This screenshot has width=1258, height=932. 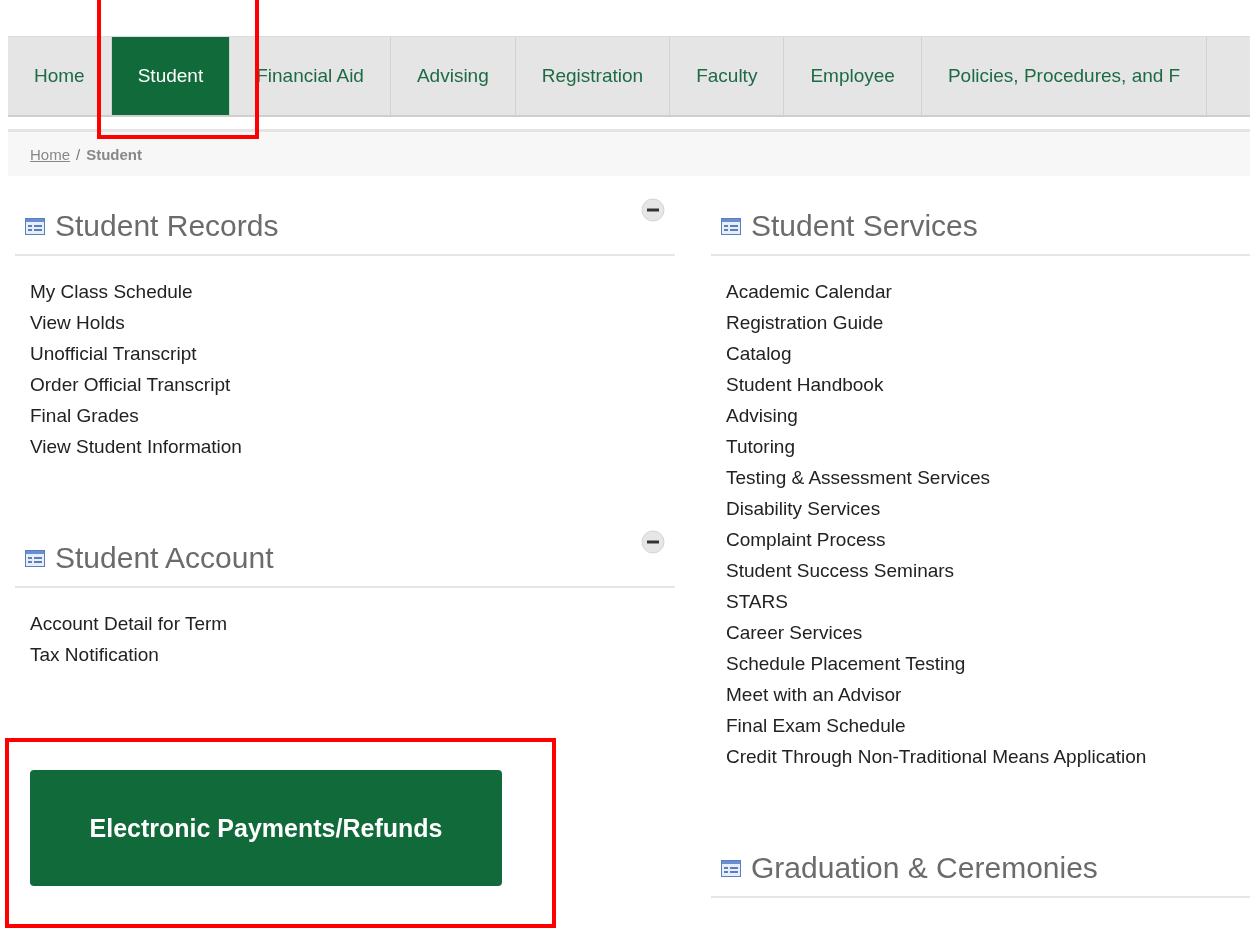 What do you see at coordinates (171, 76) in the screenshot?
I see `nav-tab: Student` at bounding box center [171, 76].